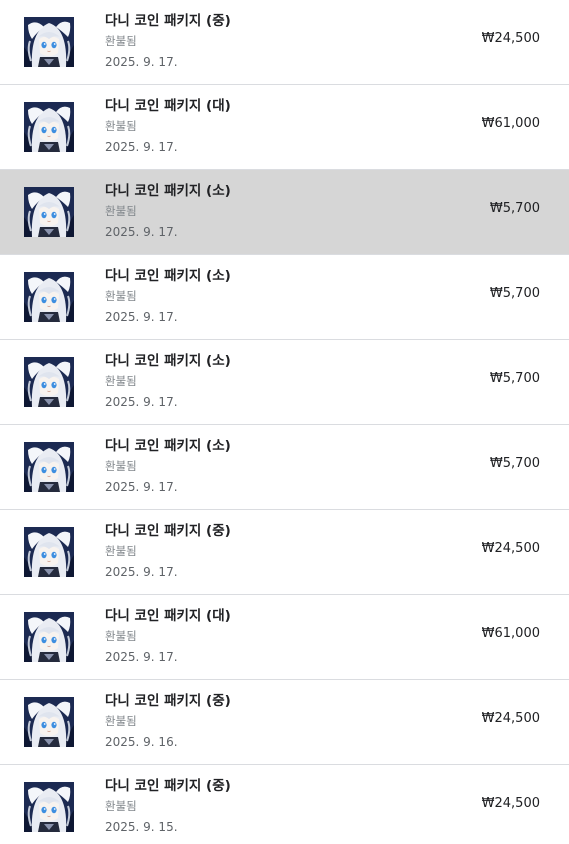 This screenshot has width=569, height=844. What do you see at coordinates (141, 742) in the screenshot?
I see `purchase-date: 2025. 9. 16.` at bounding box center [141, 742].